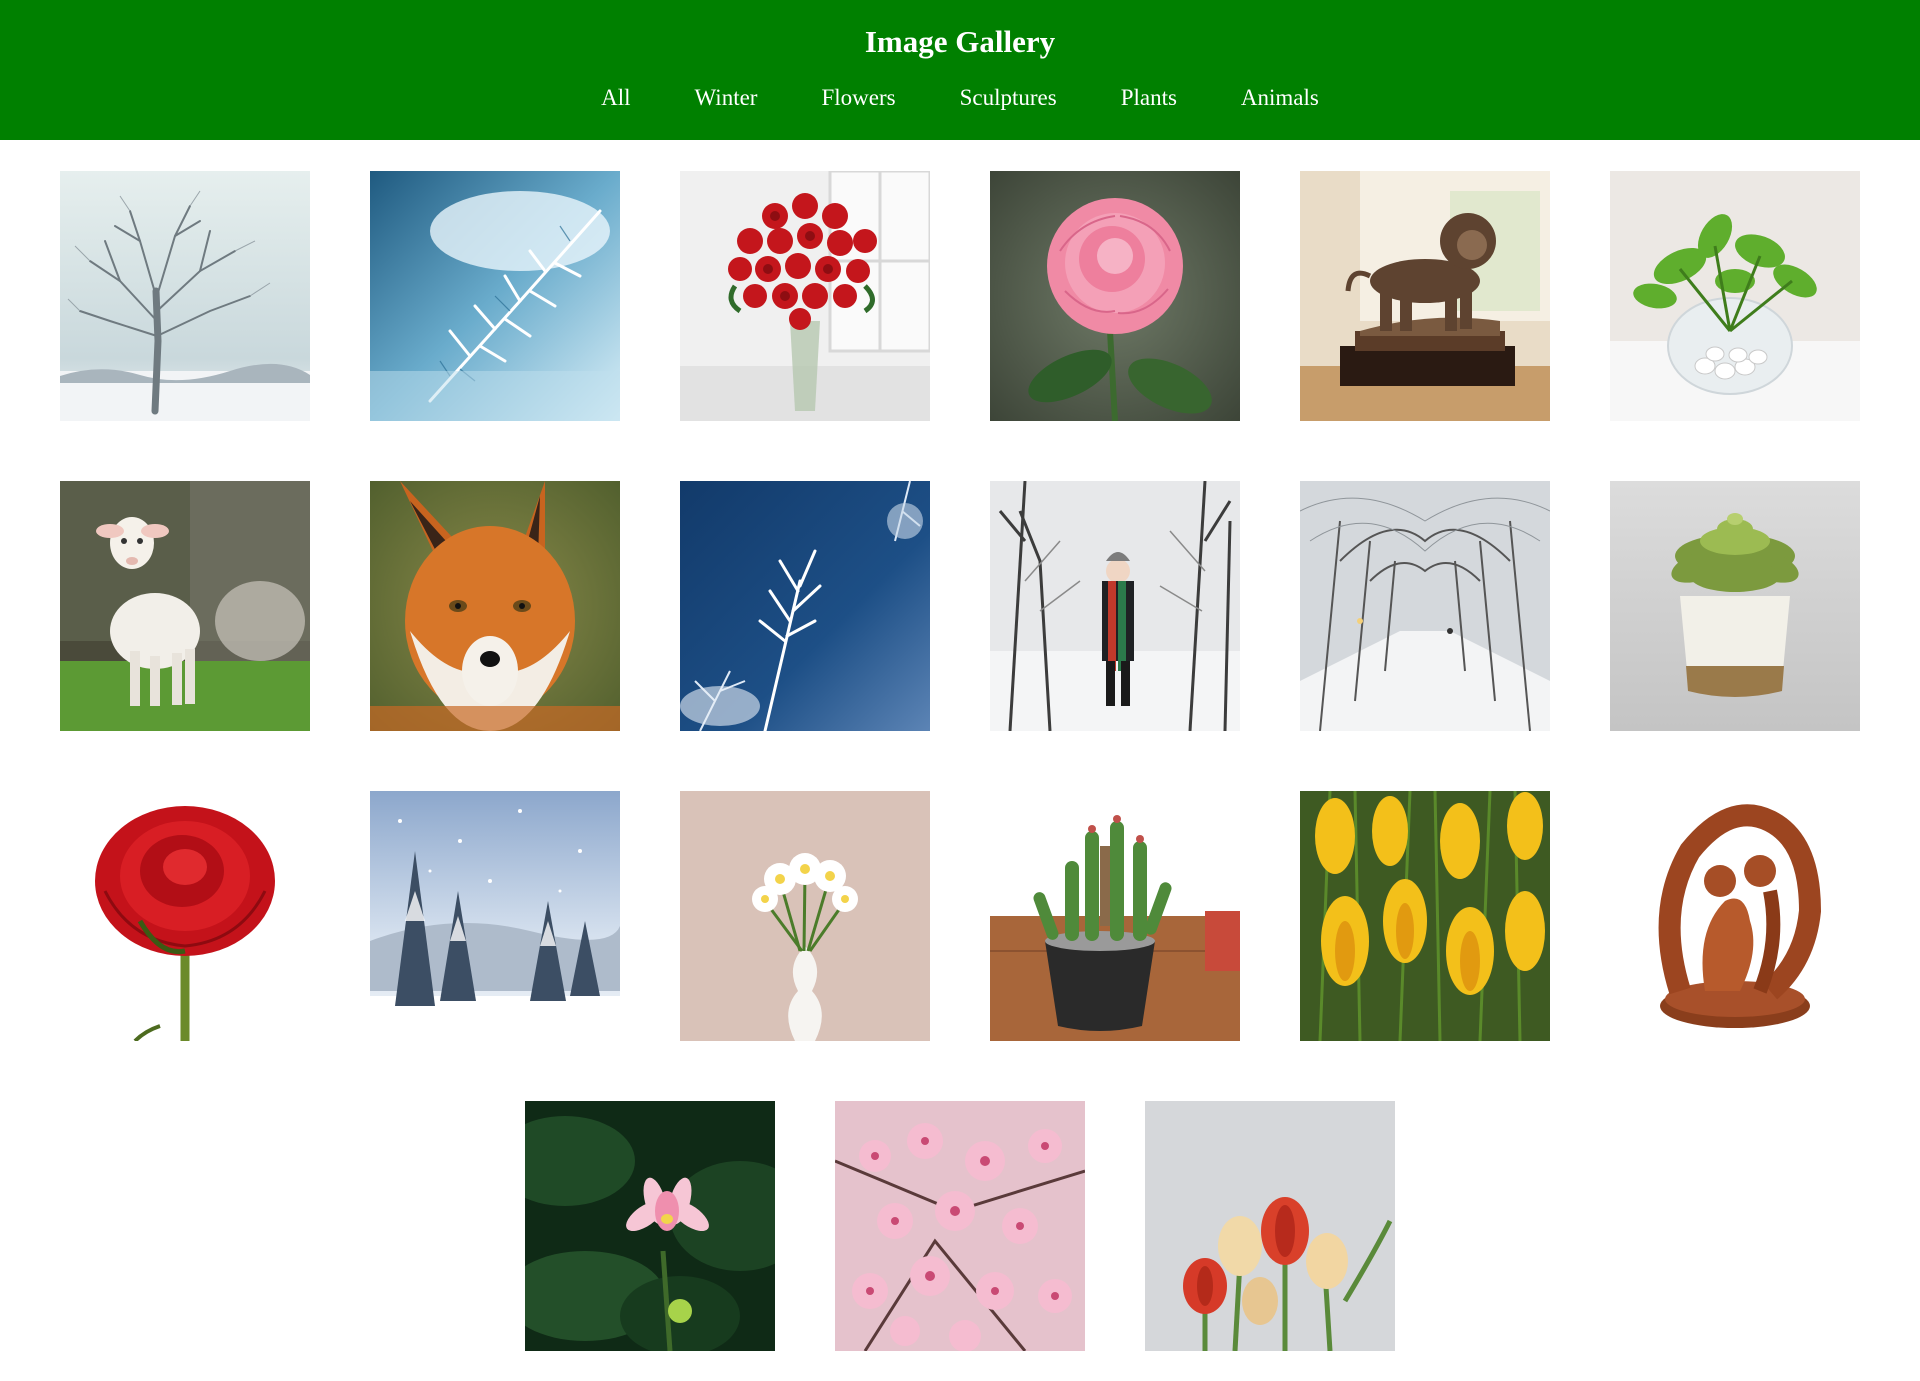 Image resolution: width=1920 pixels, height=1381 pixels. Describe the element at coordinates (495, 296) in the screenshot. I see `gallery-image-frosted-pine-branch` at that location.